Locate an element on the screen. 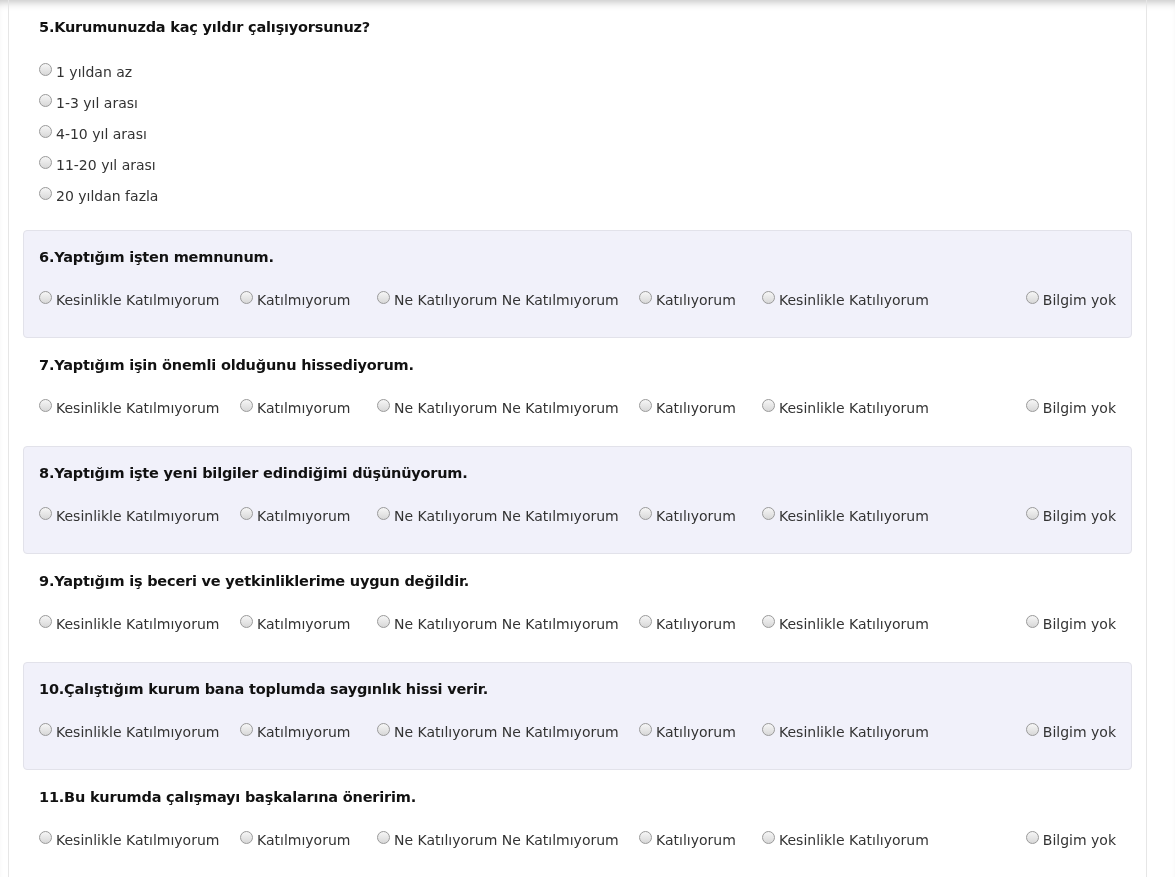 The width and height of the screenshot is (1175, 877). option-label: 1-3 yıl arası is located at coordinates (97, 103).